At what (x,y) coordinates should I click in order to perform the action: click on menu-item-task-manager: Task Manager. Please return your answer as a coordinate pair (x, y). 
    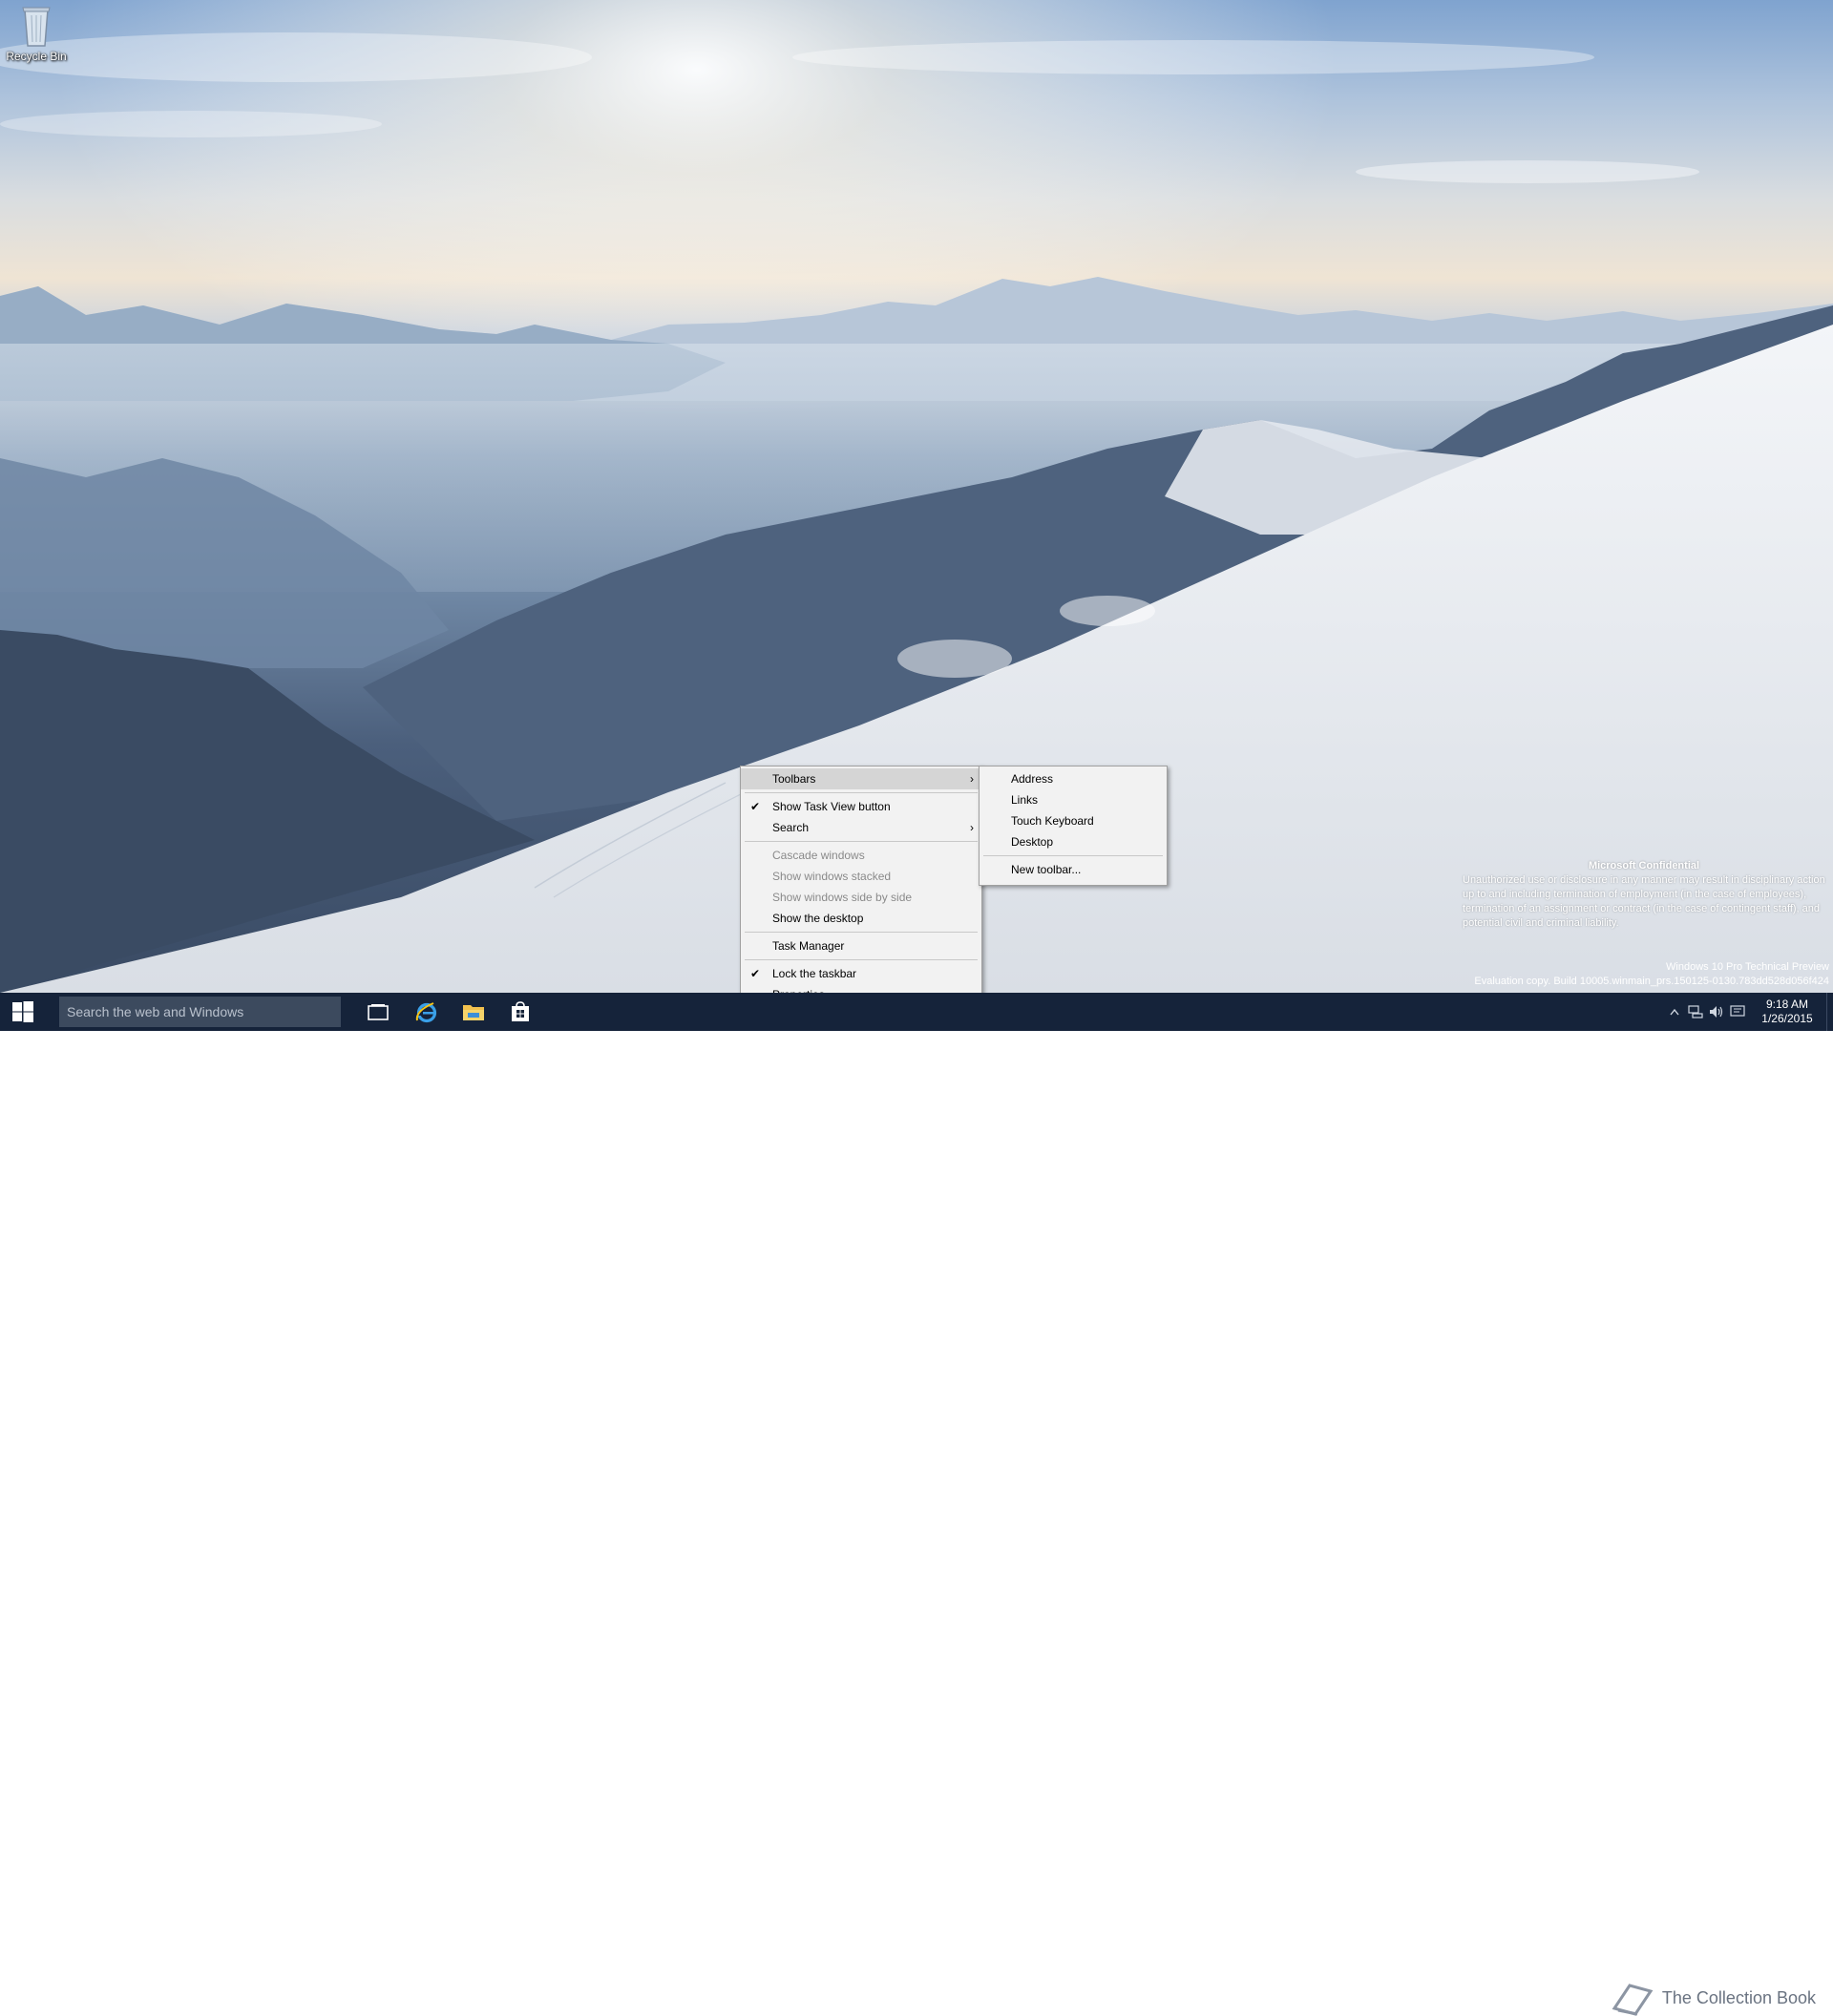
    Looking at the image, I should click on (861, 945).